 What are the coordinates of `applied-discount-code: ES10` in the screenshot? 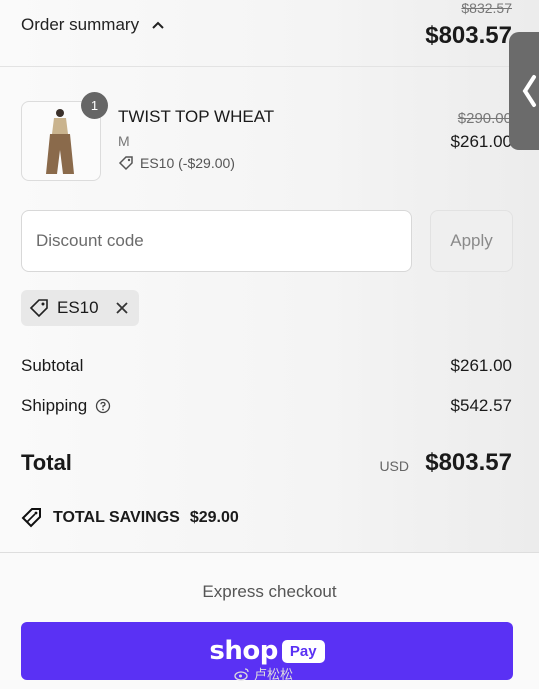 It's located at (78, 307).